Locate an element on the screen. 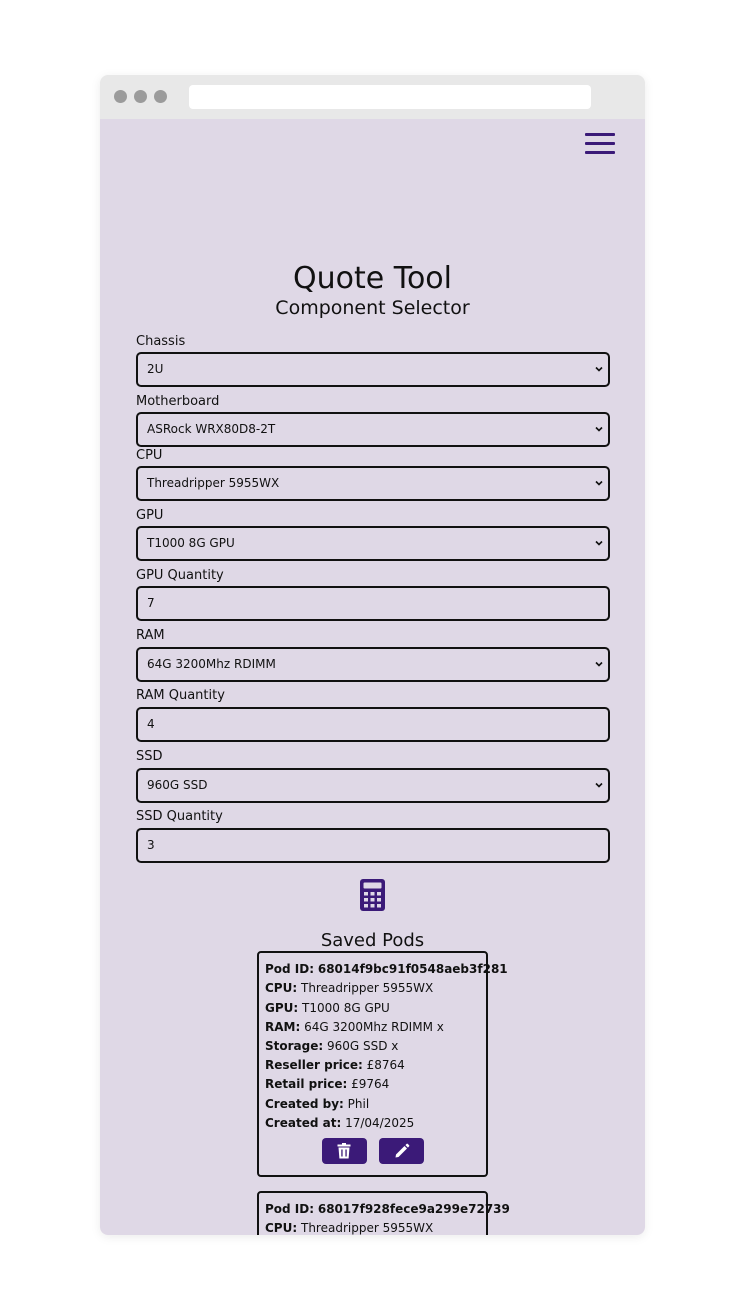 This screenshot has height=1310, width=745. hamburger-menu-icon is located at coordinates (600, 144).